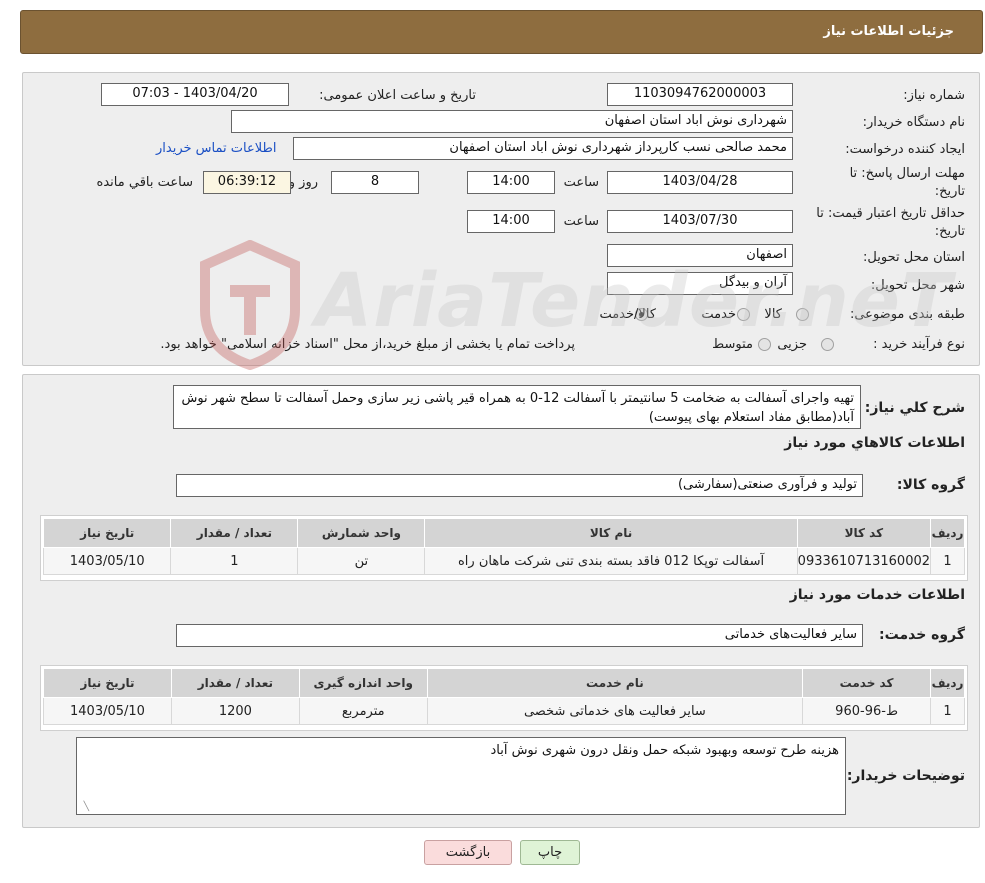  What do you see at coordinates (519, 635) in the screenshot?
I see `service-group-field: سایر فعالیت‌های خدماتی` at bounding box center [519, 635].